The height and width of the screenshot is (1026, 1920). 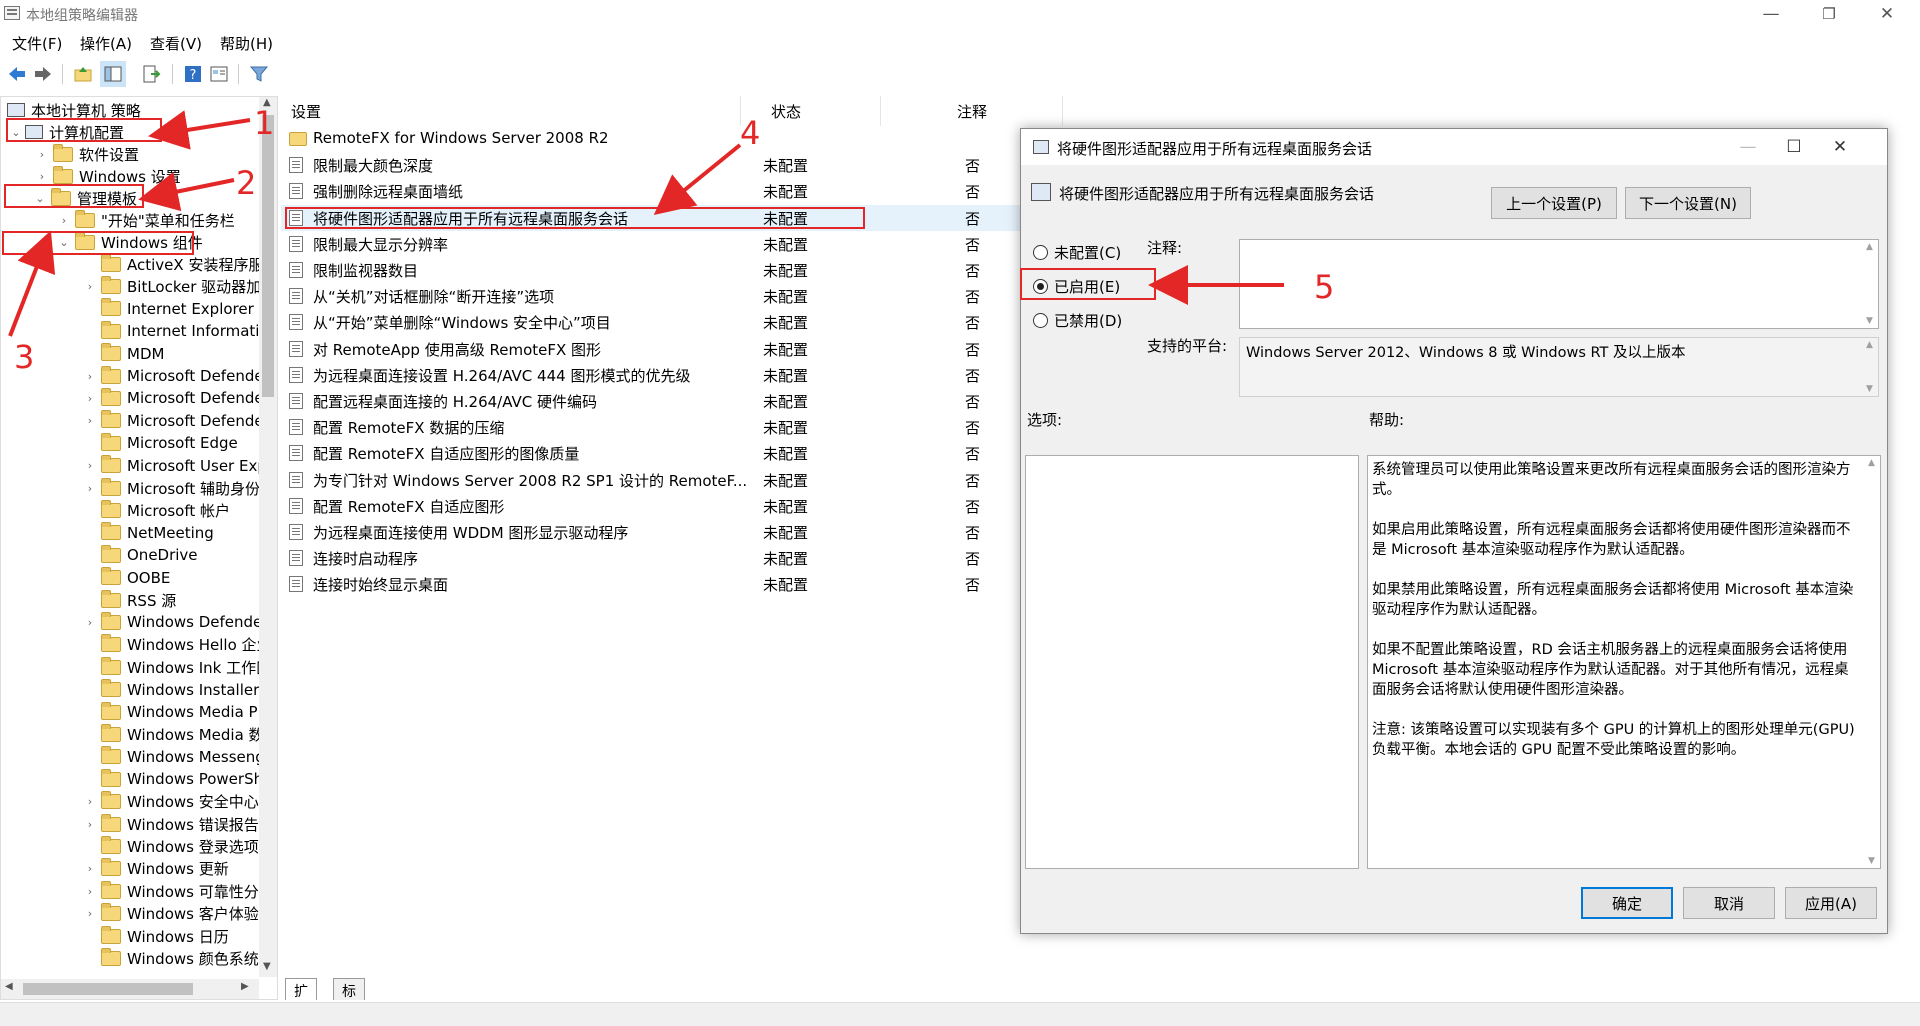 I want to click on radio-disabled: 已禁用(D), so click(x=1077, y=320).